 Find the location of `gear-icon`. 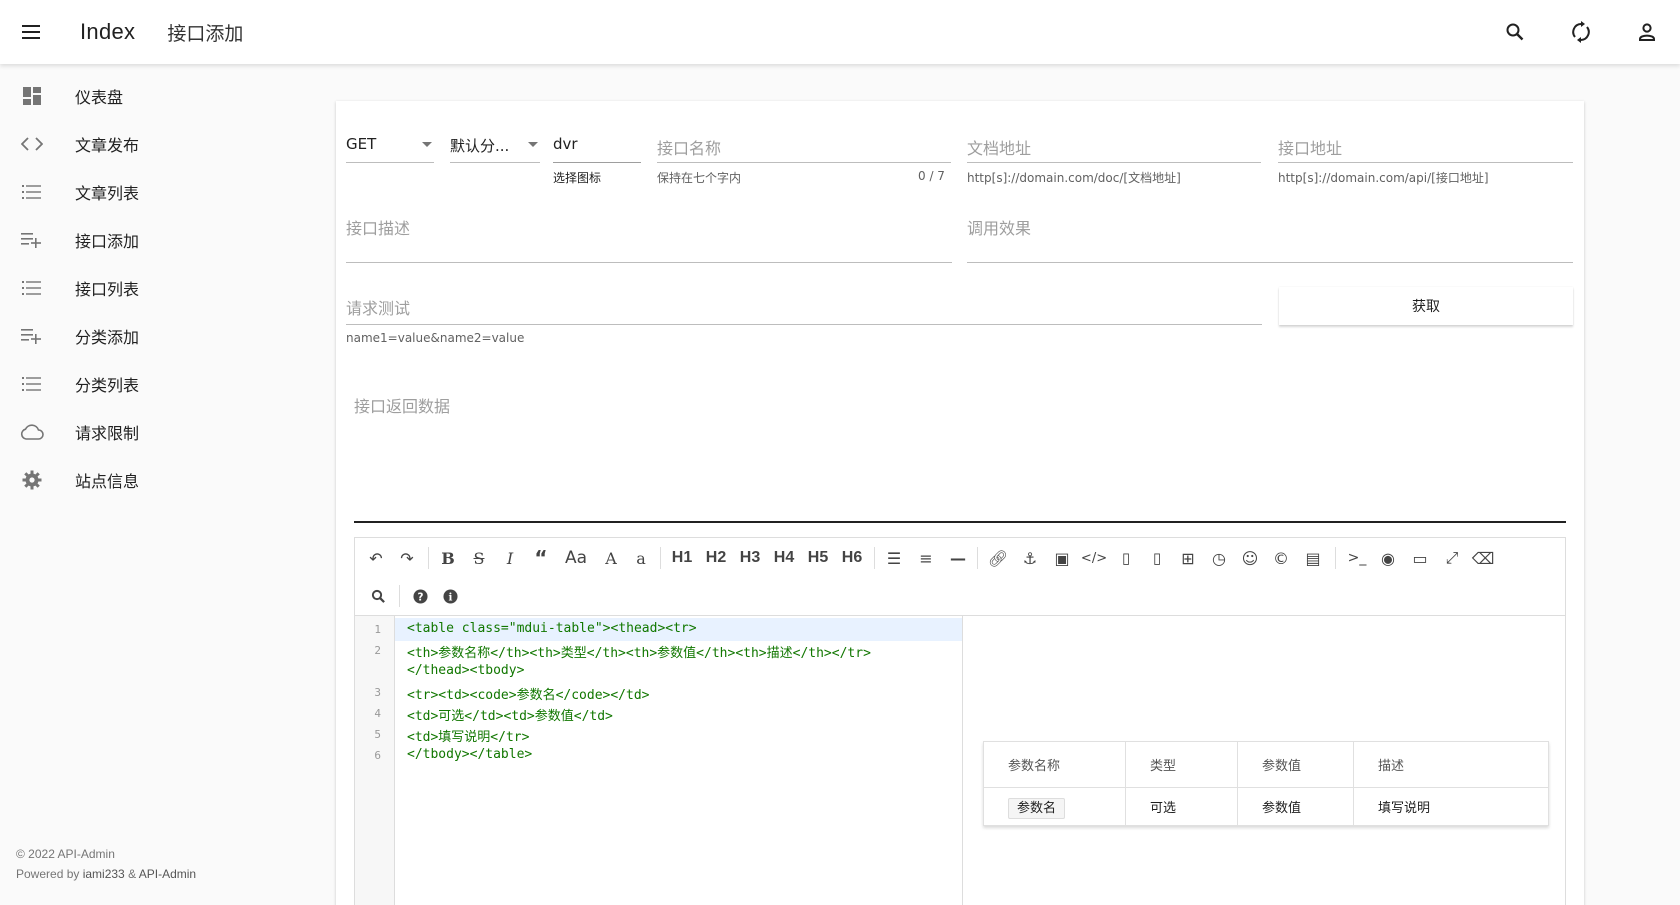

gear-icon is located at coordinates (32, 480).